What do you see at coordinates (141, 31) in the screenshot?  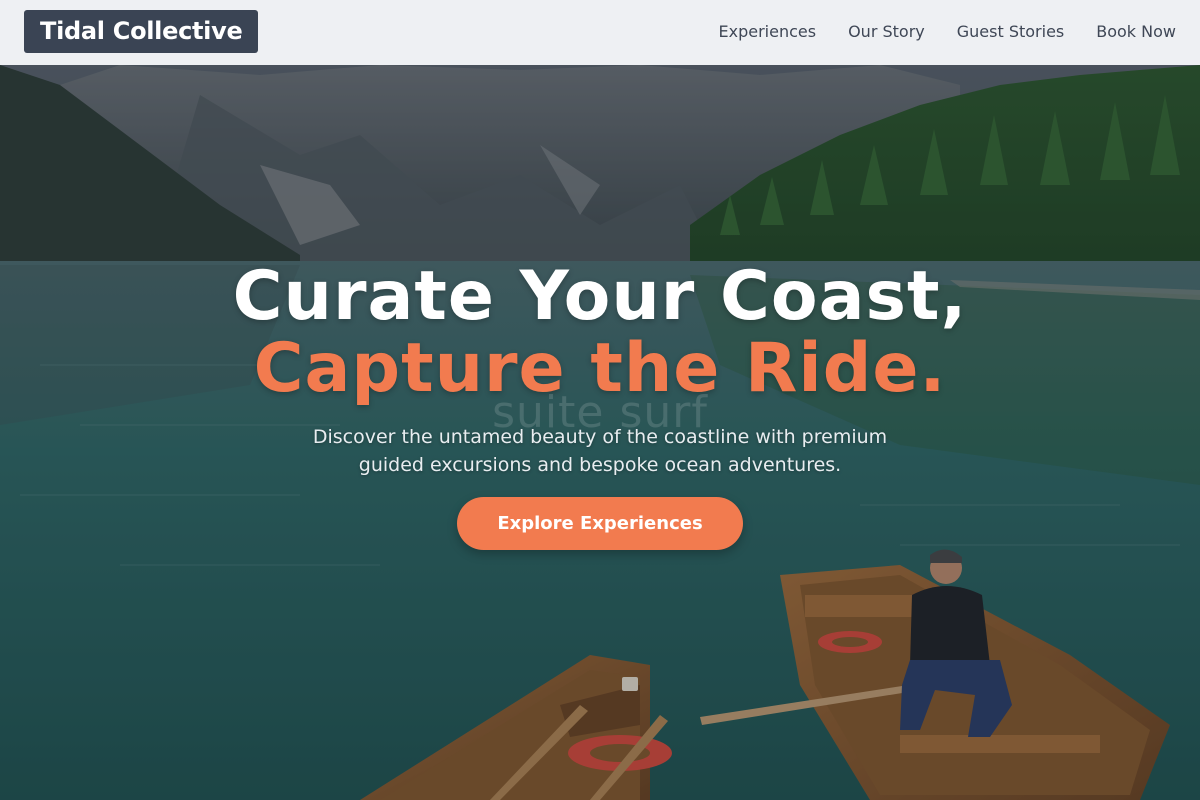 I see `brand-logo: Tidal Collective` at bounding box center [141, 31].